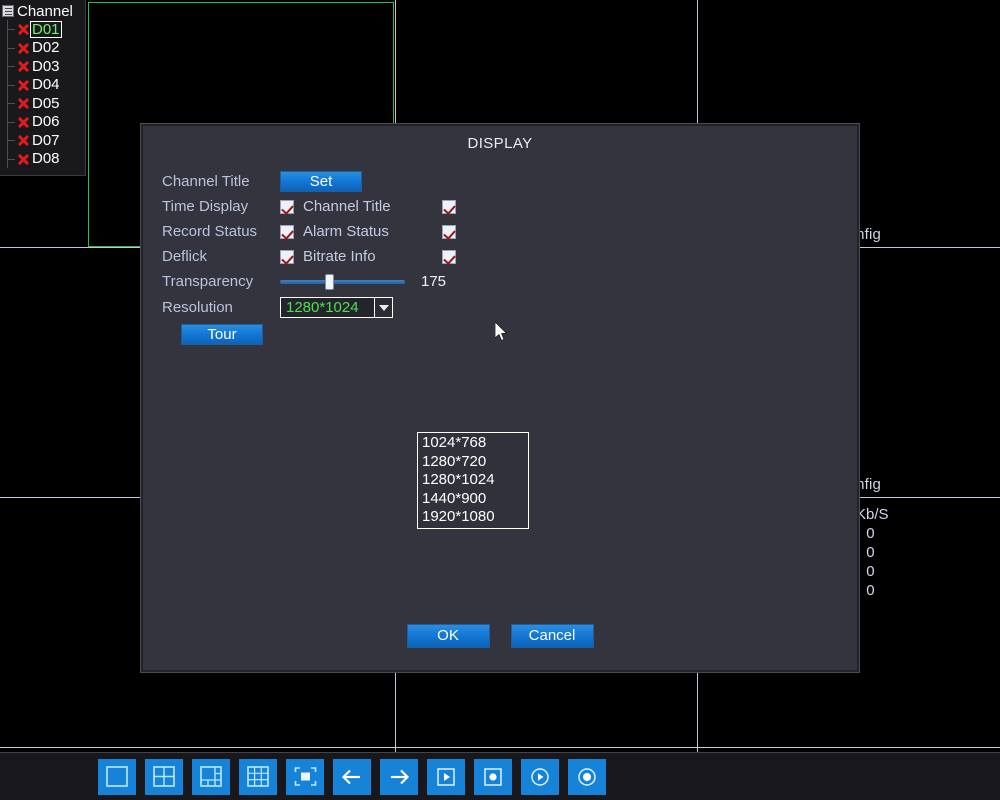 The height and width of the screenshot is (800, 1000). What do you see at coordinates (211, 776) in the screenshot?
I see `view-six-icon` at bounding box center [211, 776].